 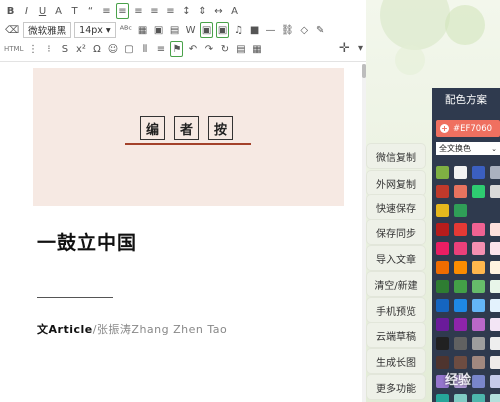 What do you see at coordinates (207, 30) in the screenshot?
I see `image-left-icon: ▣` at bounding box center [207, 30].